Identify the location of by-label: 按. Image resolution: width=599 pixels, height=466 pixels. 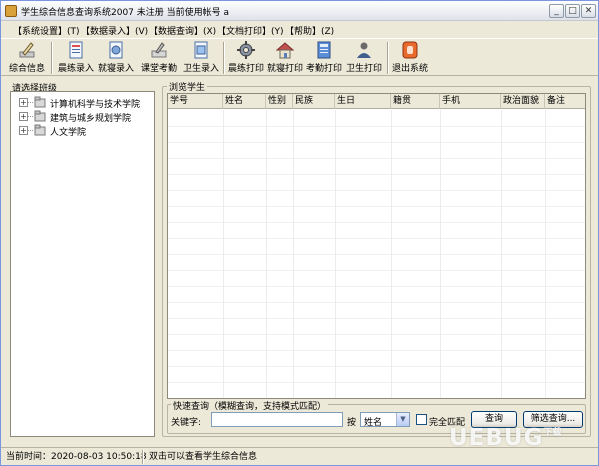
(352, 423).